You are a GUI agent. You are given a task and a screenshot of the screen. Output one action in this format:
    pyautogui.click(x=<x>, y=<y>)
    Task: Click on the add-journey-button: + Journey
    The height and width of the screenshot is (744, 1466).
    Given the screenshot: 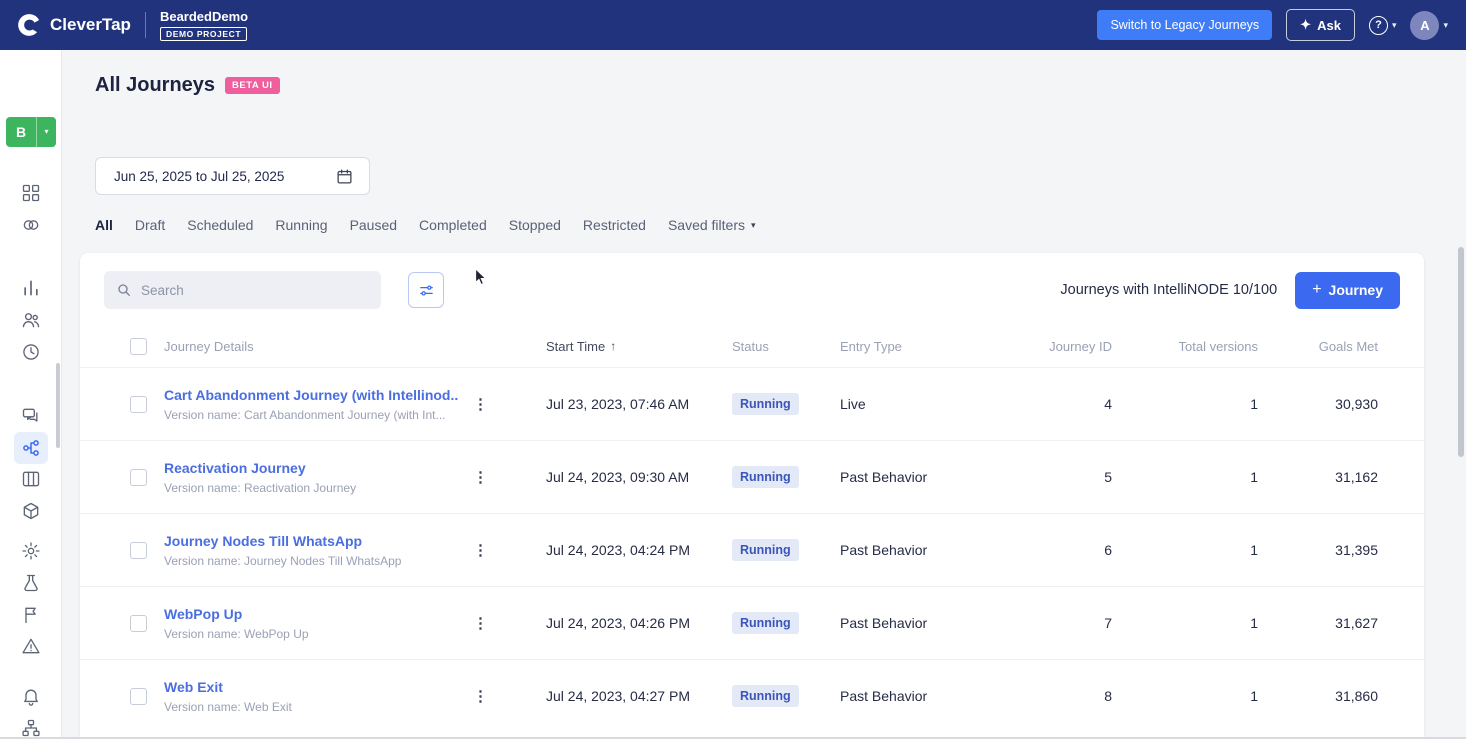 What is the action you would take?
    pyautogui.click(x=1347, y=290)
    